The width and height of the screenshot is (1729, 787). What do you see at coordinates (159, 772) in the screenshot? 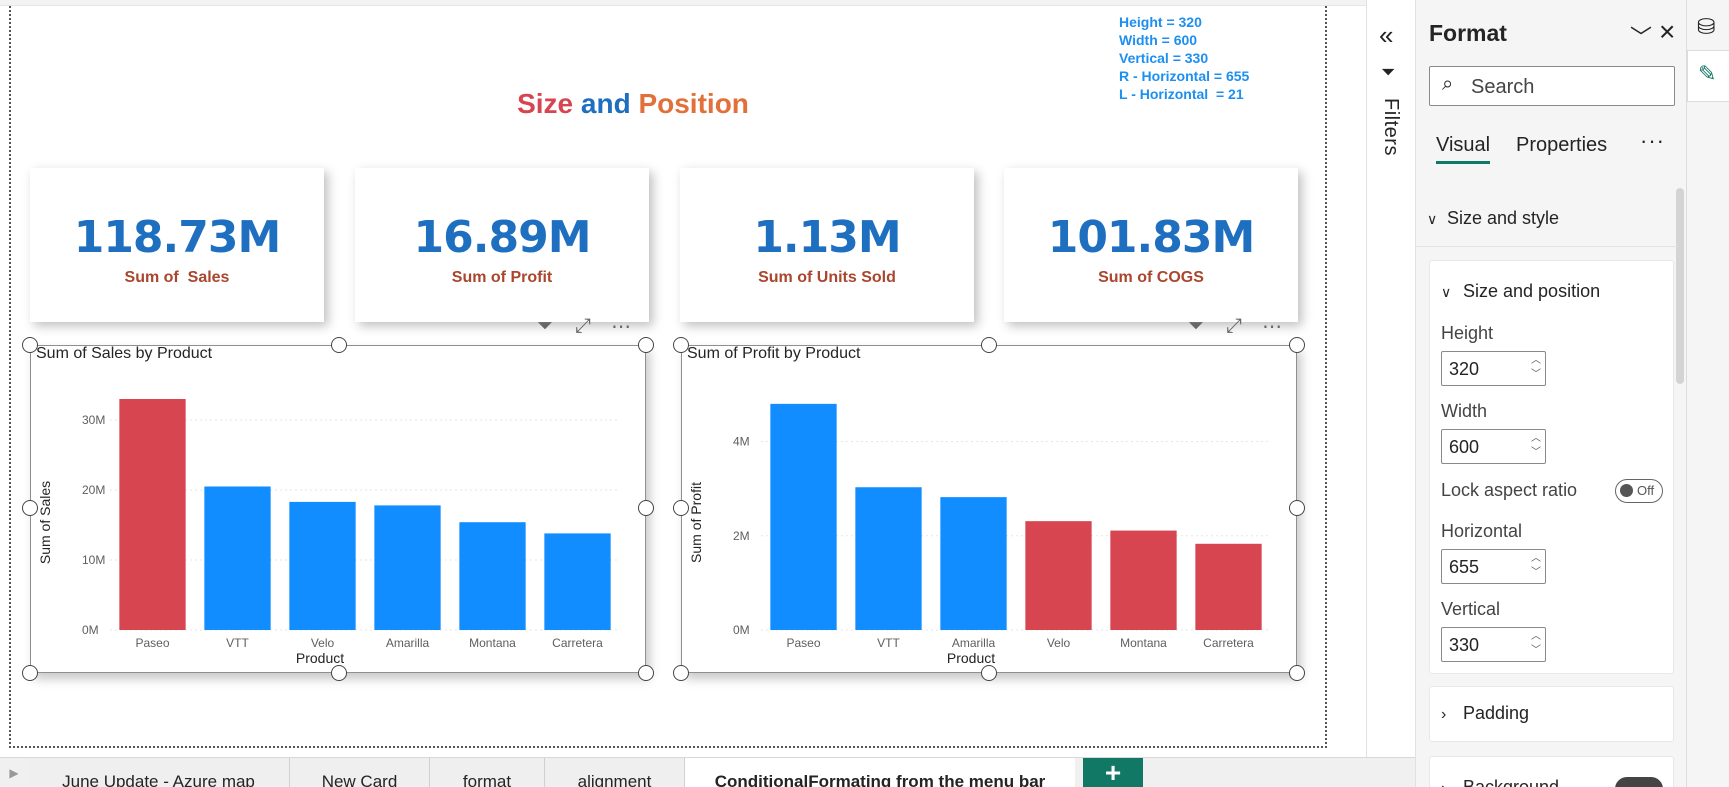
I see `page-tab: June Update - Azure map` at bounding box center [159, 772].